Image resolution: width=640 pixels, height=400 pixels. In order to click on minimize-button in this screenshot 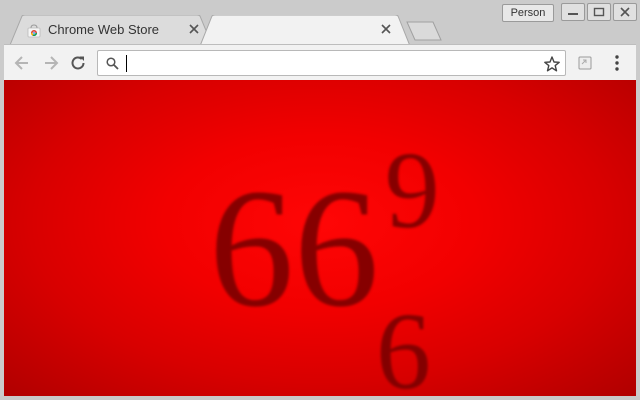, I will do `click(573, 12)`.